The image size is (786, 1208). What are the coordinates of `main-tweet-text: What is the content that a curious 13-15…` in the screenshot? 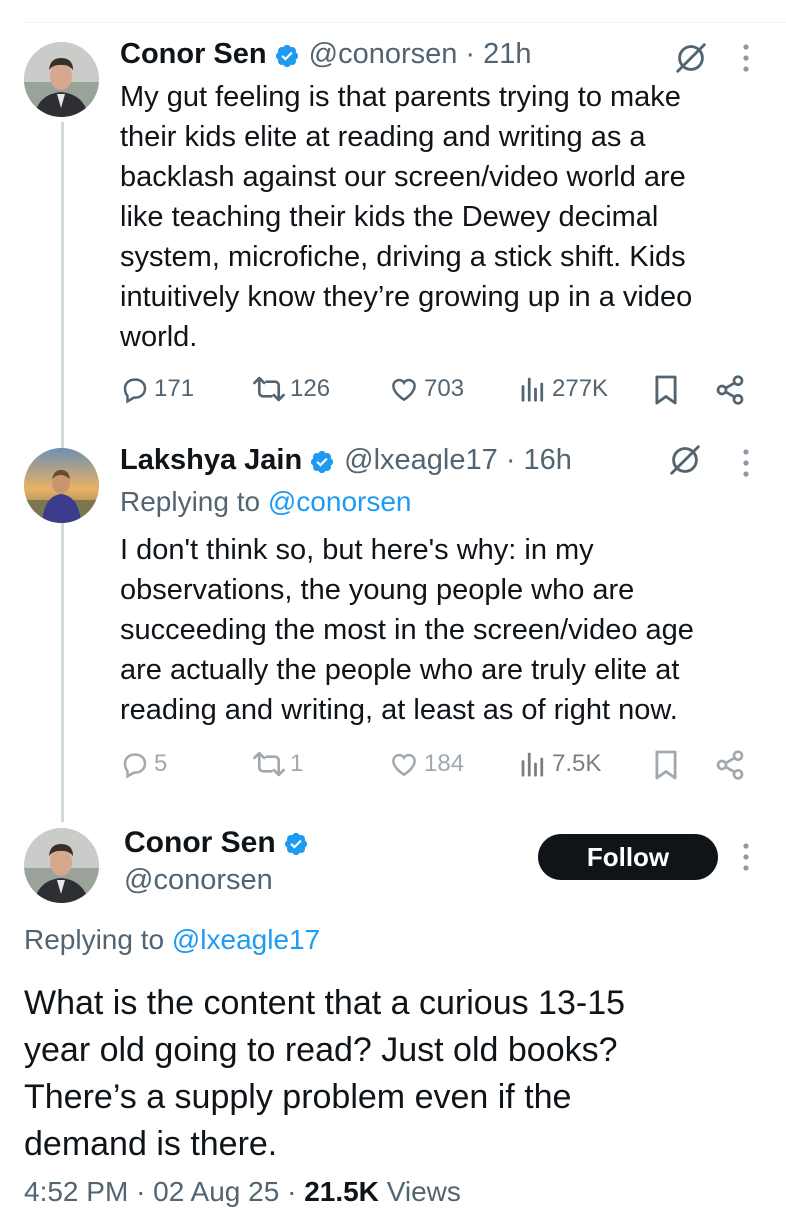 It's located at (325, 1073).